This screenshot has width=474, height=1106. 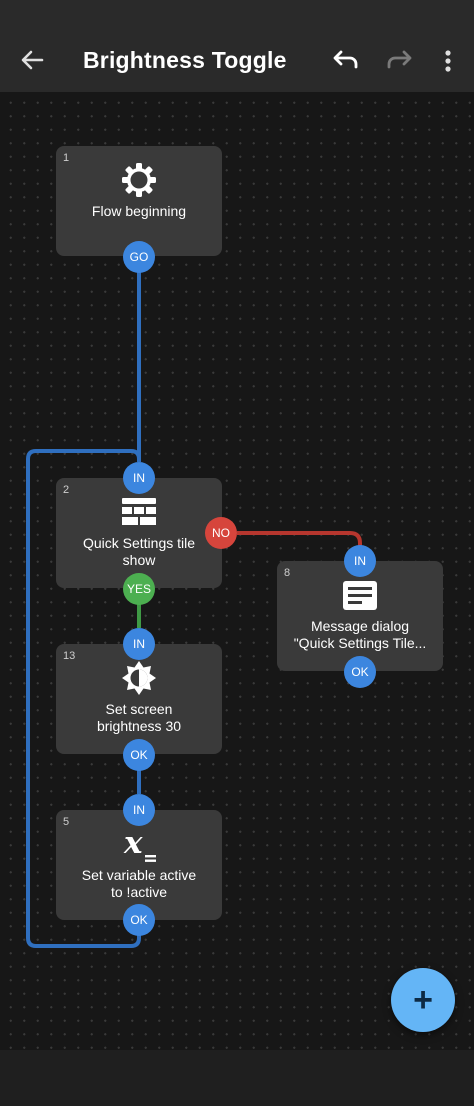 I want to click on tiles-icon, so click(x=139, y=512).